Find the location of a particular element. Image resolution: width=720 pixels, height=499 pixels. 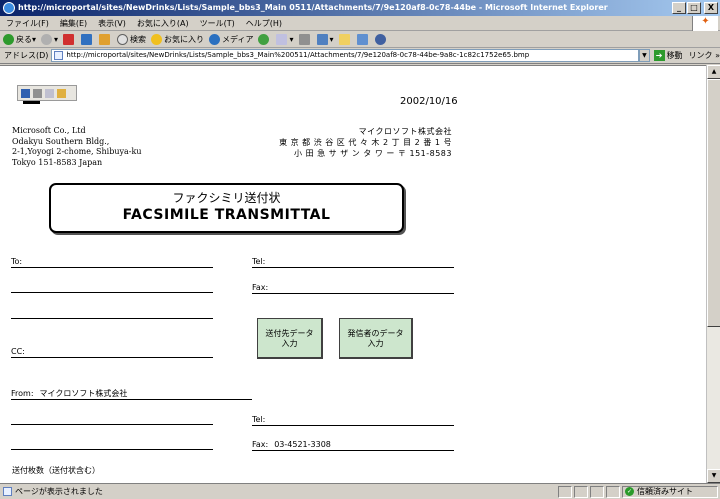

image-toolbar is located at coordinates (47, 93).